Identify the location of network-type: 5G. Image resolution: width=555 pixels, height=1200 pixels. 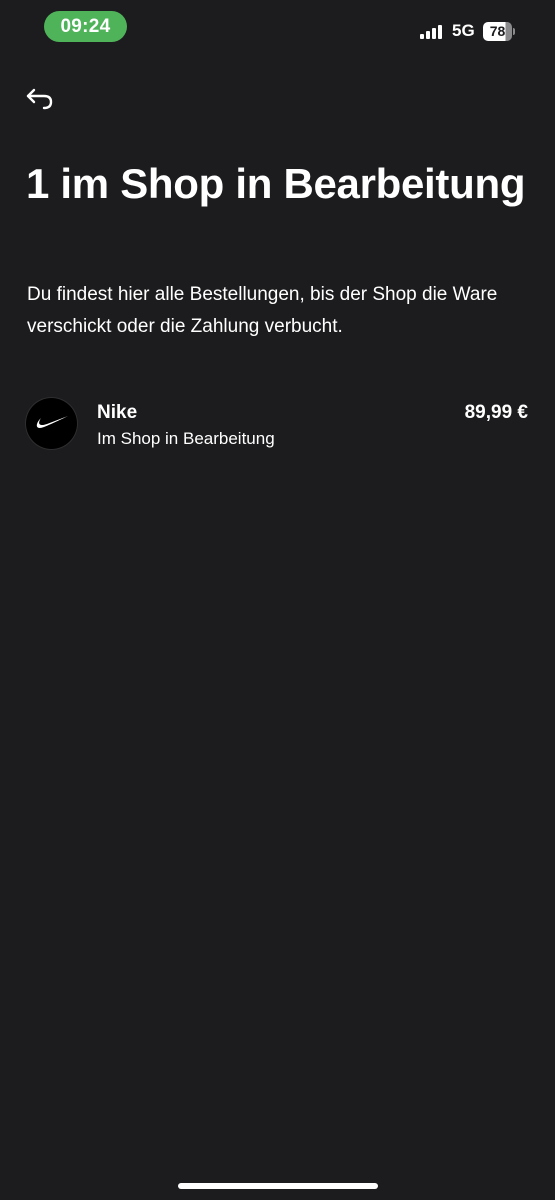
(463, 30).